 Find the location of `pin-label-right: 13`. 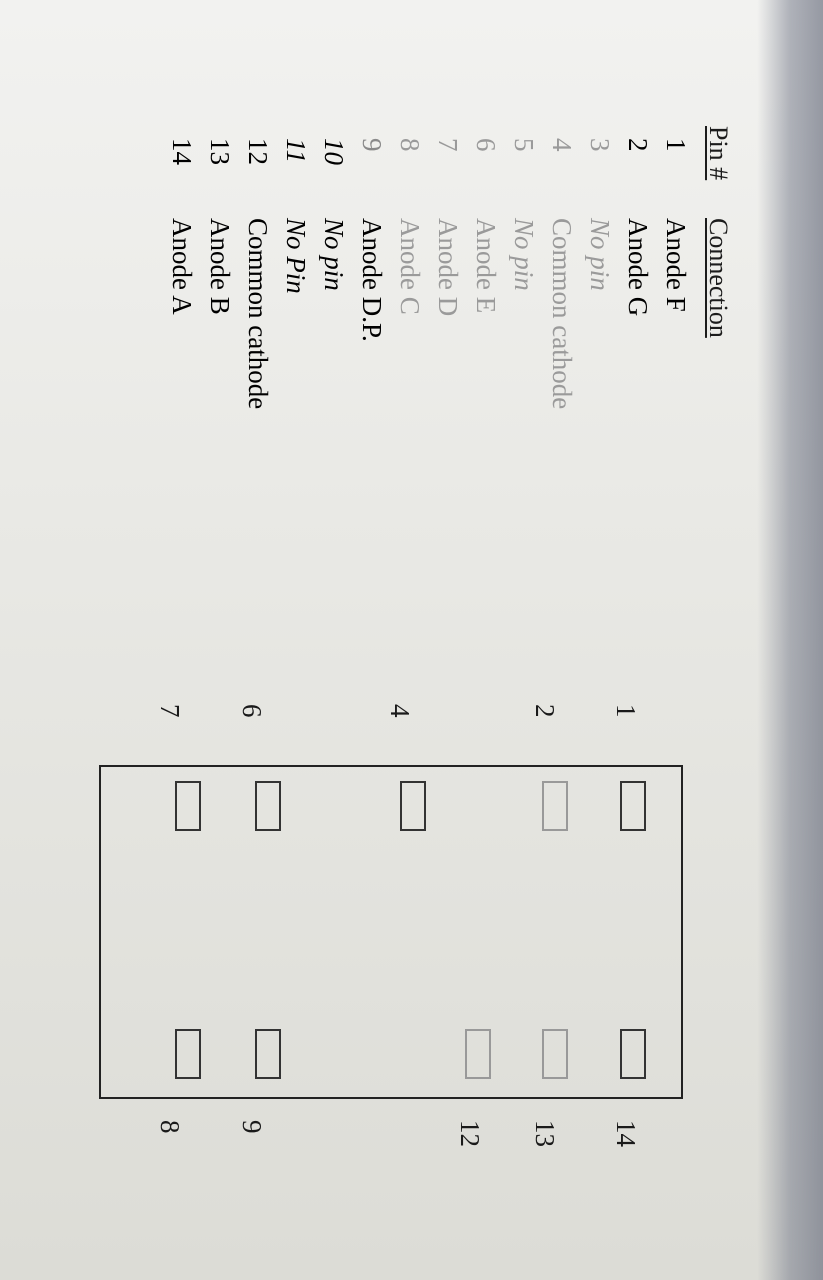

pin-label-right: 13 is located at coordinates (545, 1133).